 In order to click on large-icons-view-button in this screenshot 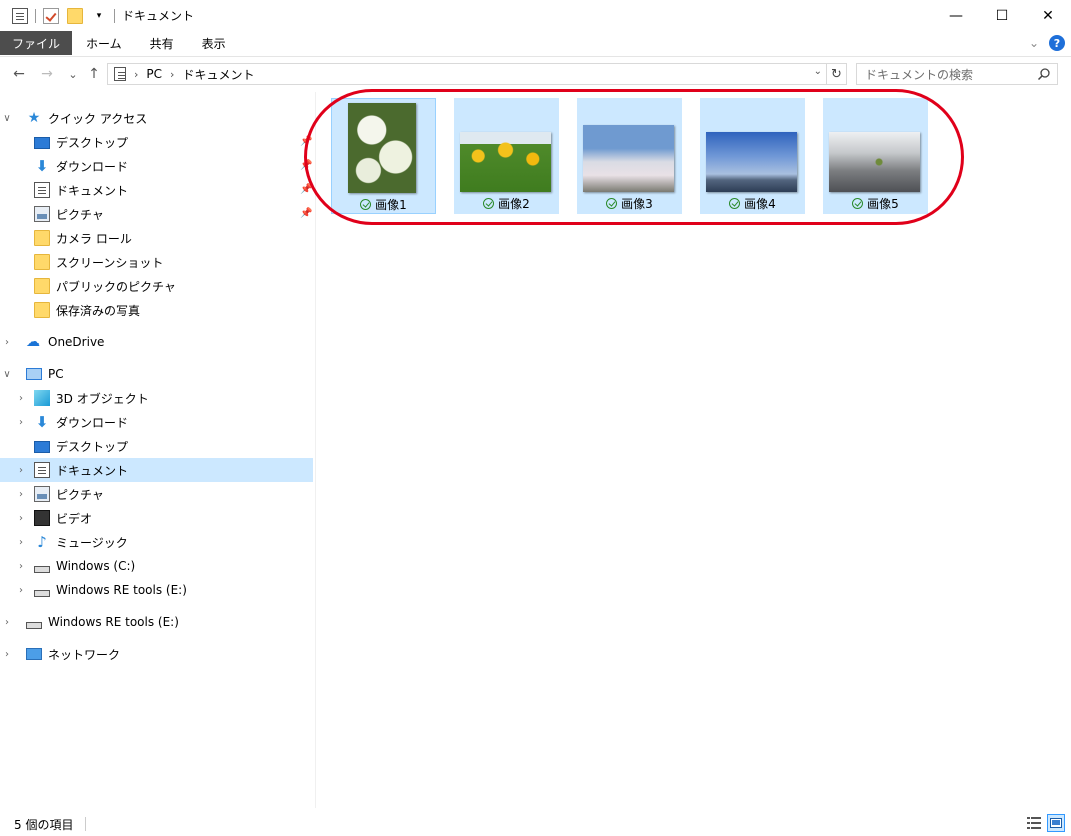, I will do `click(1056, 823)`.